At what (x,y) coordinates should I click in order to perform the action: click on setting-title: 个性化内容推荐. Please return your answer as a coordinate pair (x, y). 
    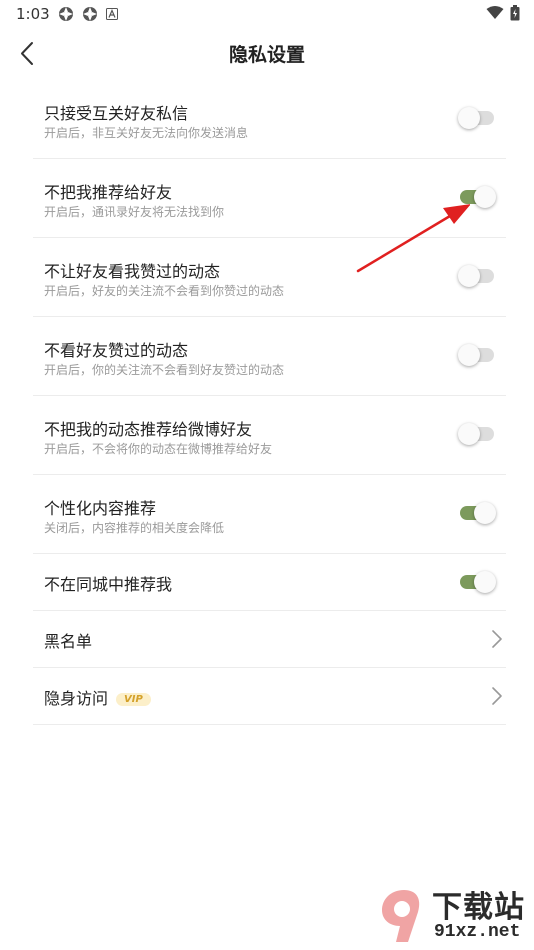
    Looking at the image, I should click on (100, 508).